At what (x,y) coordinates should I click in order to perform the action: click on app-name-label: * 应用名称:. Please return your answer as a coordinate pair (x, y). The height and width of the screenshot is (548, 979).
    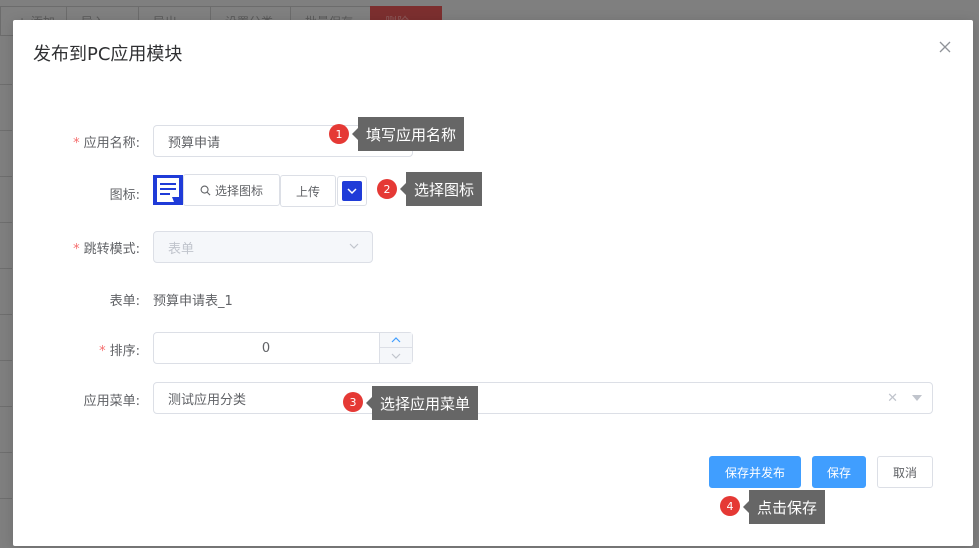
    Looking at the image, I should click on (106, 143).